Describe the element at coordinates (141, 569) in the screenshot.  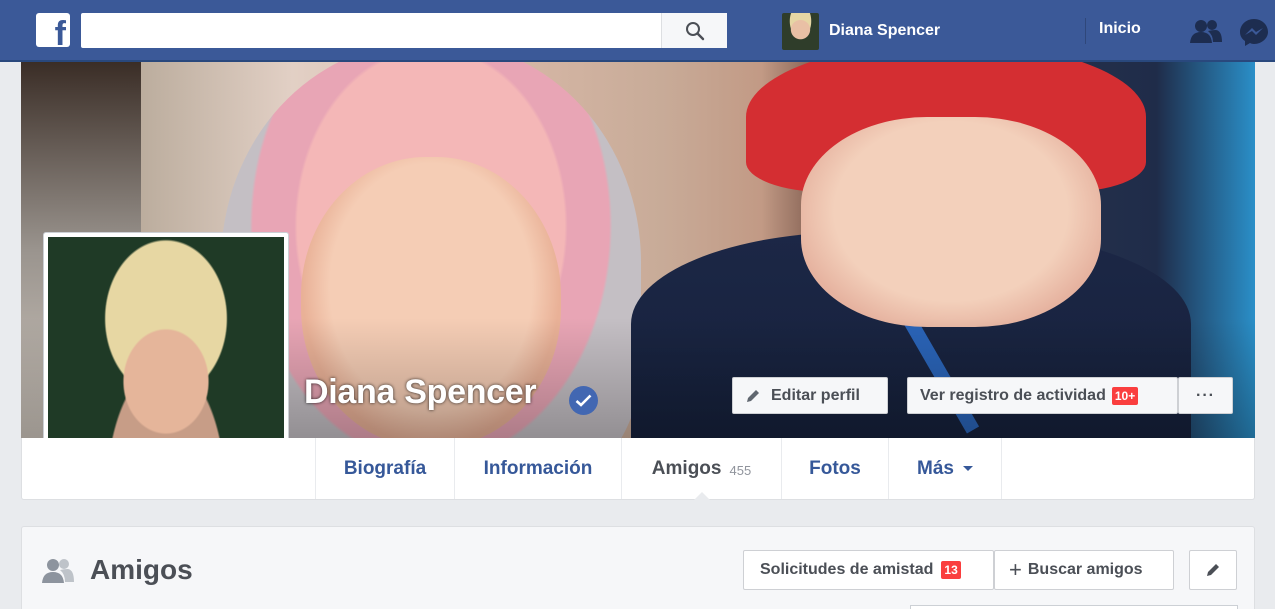
I see `section-title: Amigos` at that location.